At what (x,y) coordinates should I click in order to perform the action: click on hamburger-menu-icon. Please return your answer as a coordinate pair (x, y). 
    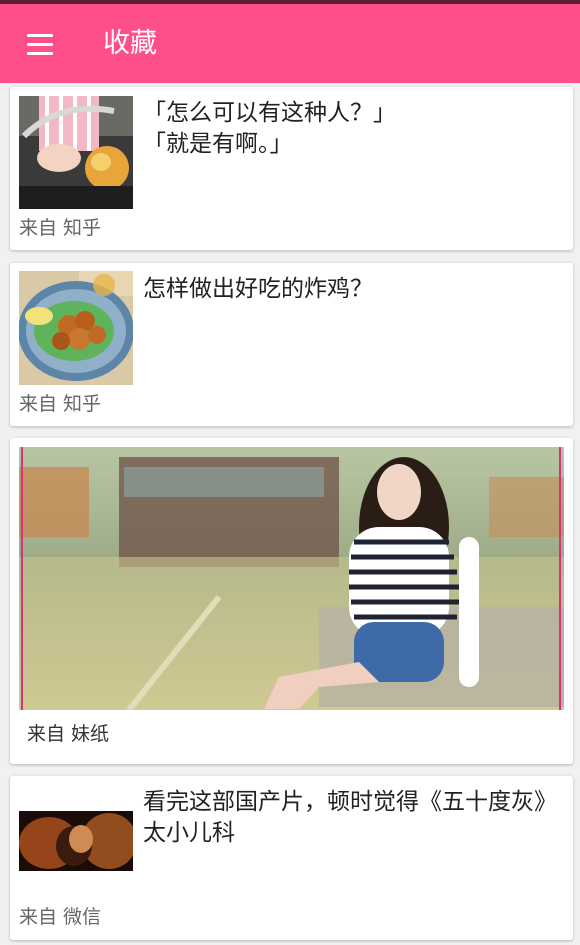
    Looking at the image, I should click on (40, 44).